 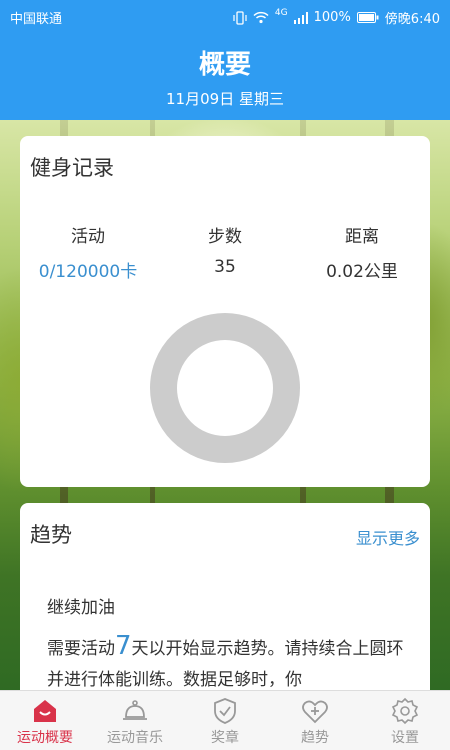 I want to click on desc-prefix: 需要活动, so click(x=81, y=649).